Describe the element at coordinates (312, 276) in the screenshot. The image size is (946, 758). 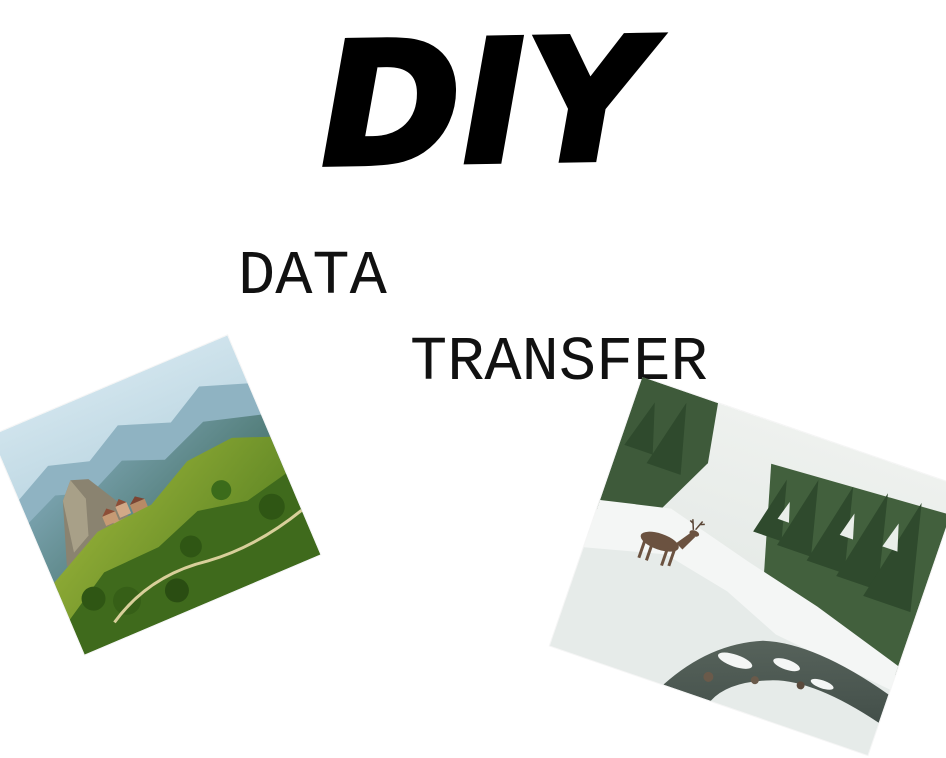
I see `data-heading: DATA` at that location.